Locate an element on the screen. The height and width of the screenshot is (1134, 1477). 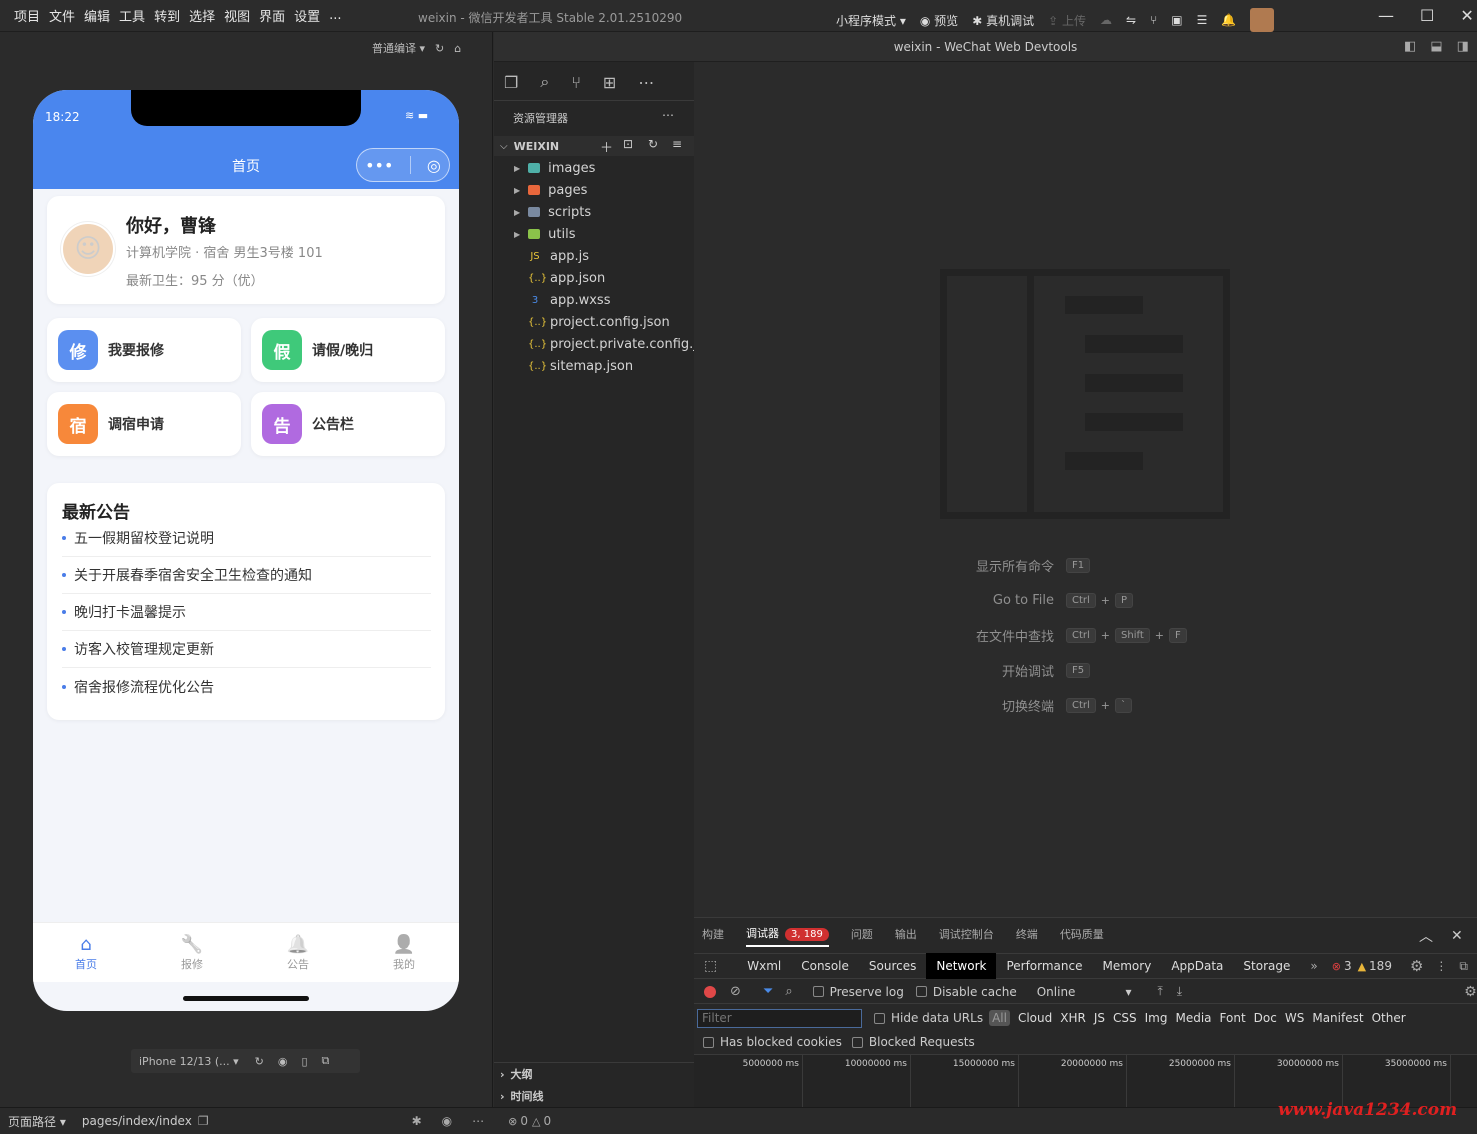
cloud-icon: ☁ is located at coordinates (1106, 20).